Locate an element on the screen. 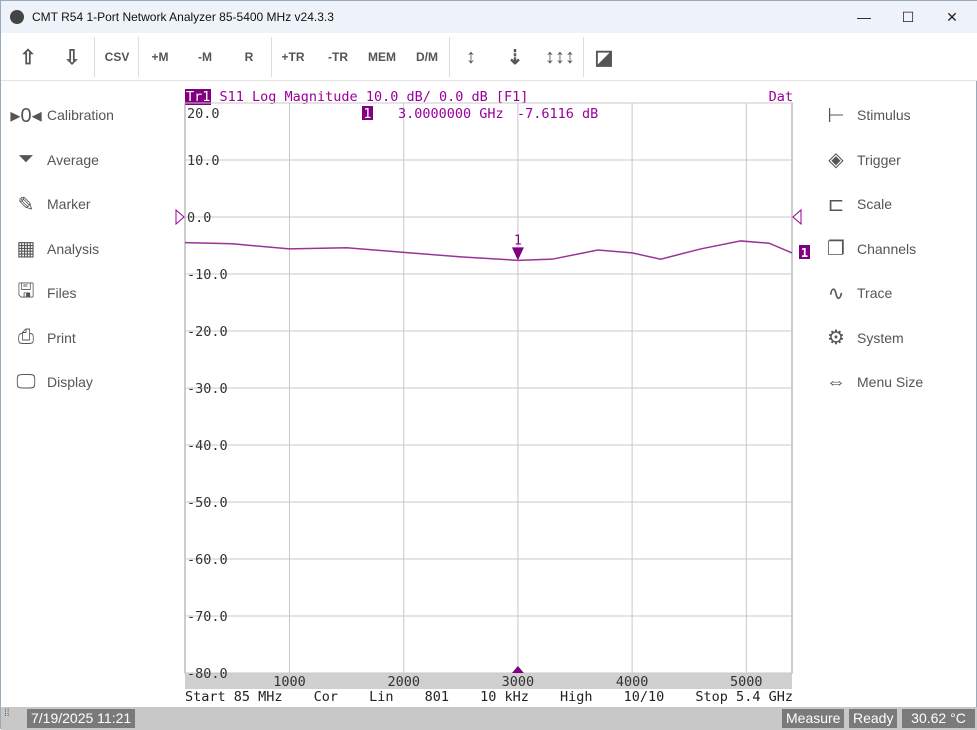  correction-status: Cor is located at coordinates (326, 697).